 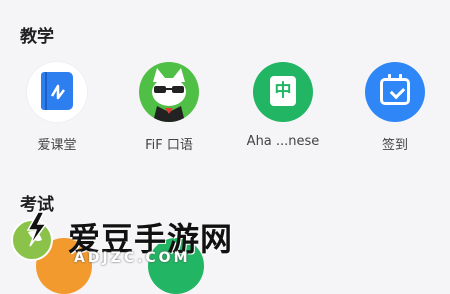 I want to click on zhong-character-icon: 中, so click(x=283, y=92).